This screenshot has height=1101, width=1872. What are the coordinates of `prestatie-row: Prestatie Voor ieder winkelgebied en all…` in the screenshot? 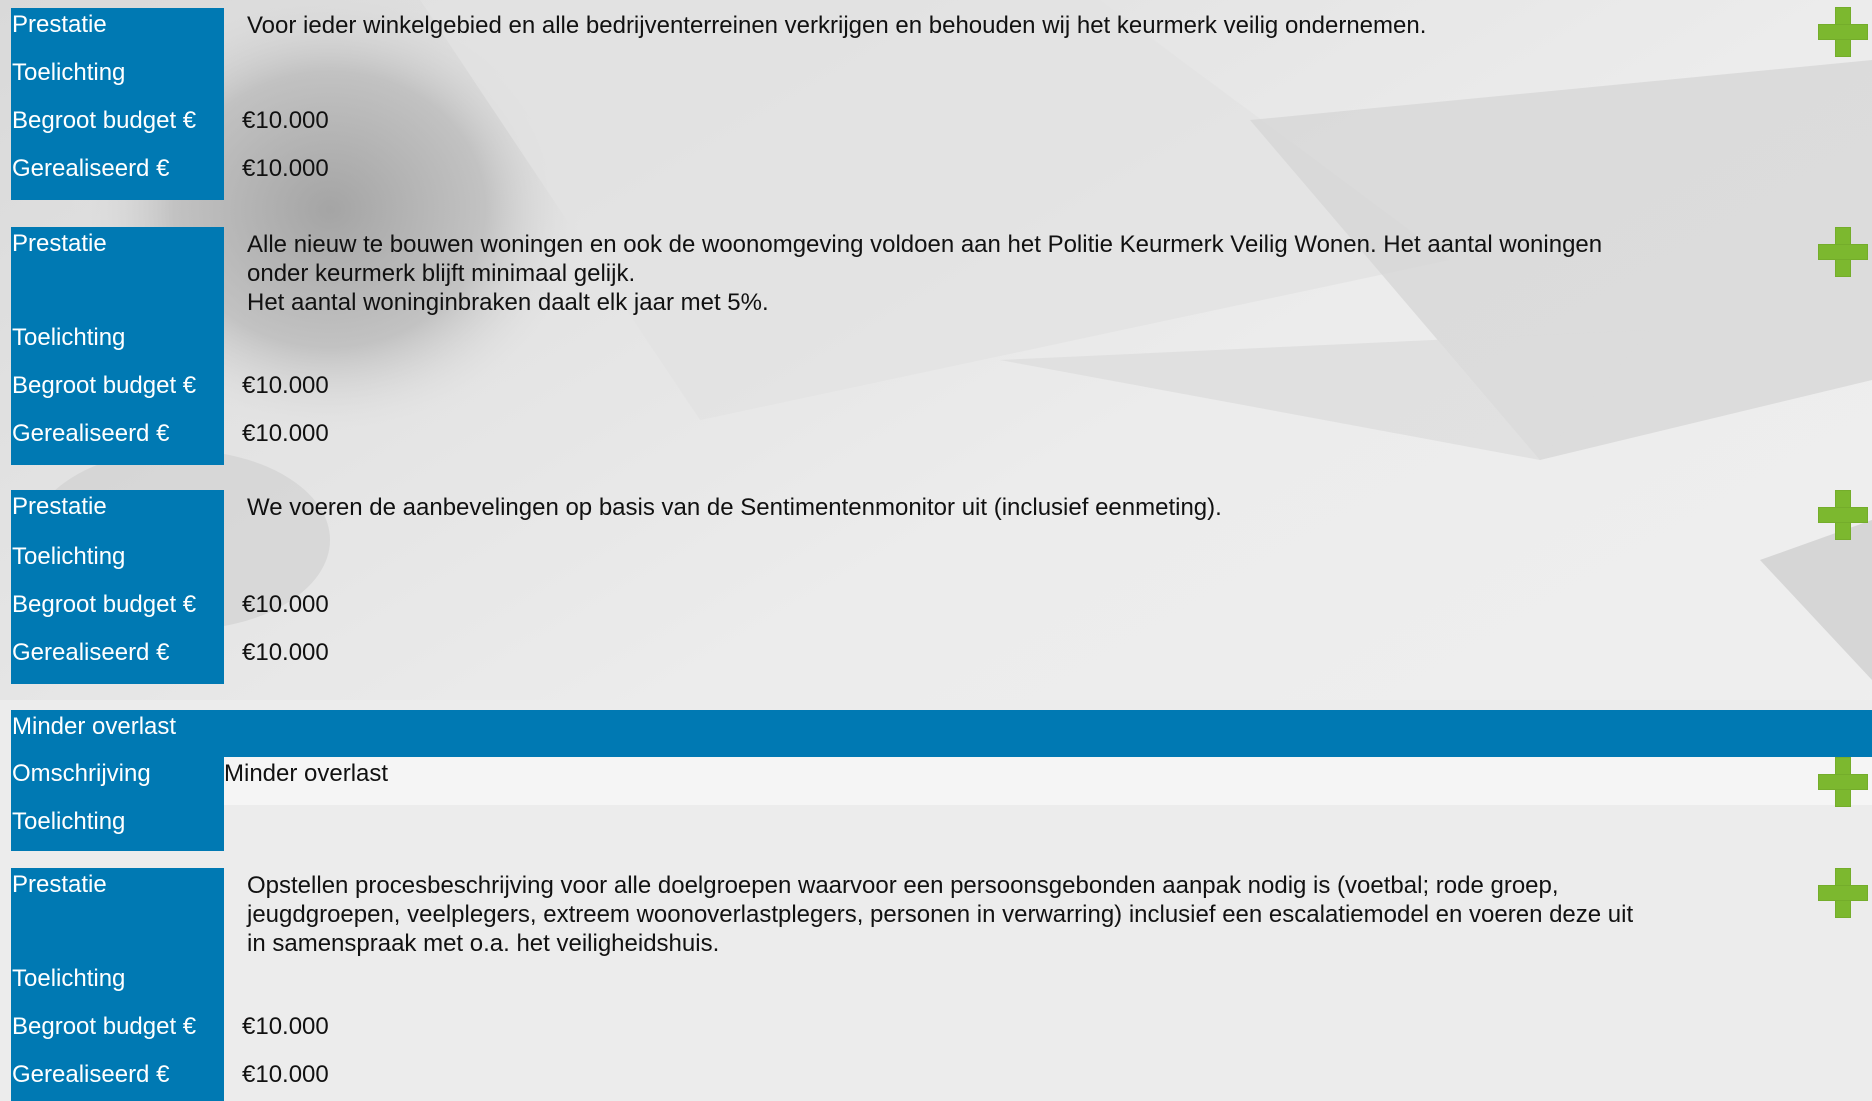 It's located at (936, 32).